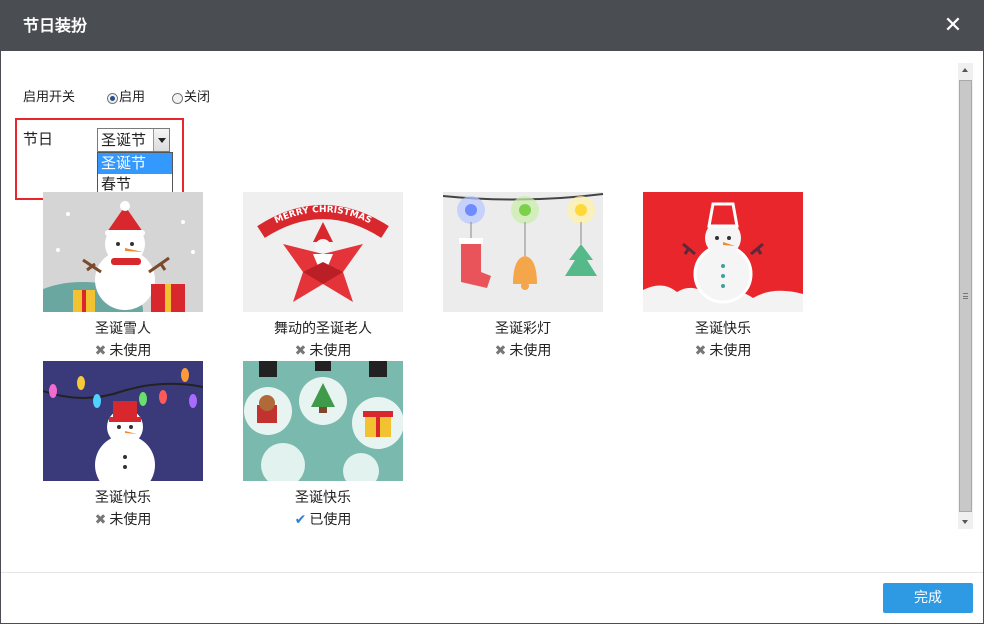 Image resolution: width=984 pixels, height=624 pixels. I want to click on dancing-santa-icon: MERRY CHRISTMAS, so click(323, 252).